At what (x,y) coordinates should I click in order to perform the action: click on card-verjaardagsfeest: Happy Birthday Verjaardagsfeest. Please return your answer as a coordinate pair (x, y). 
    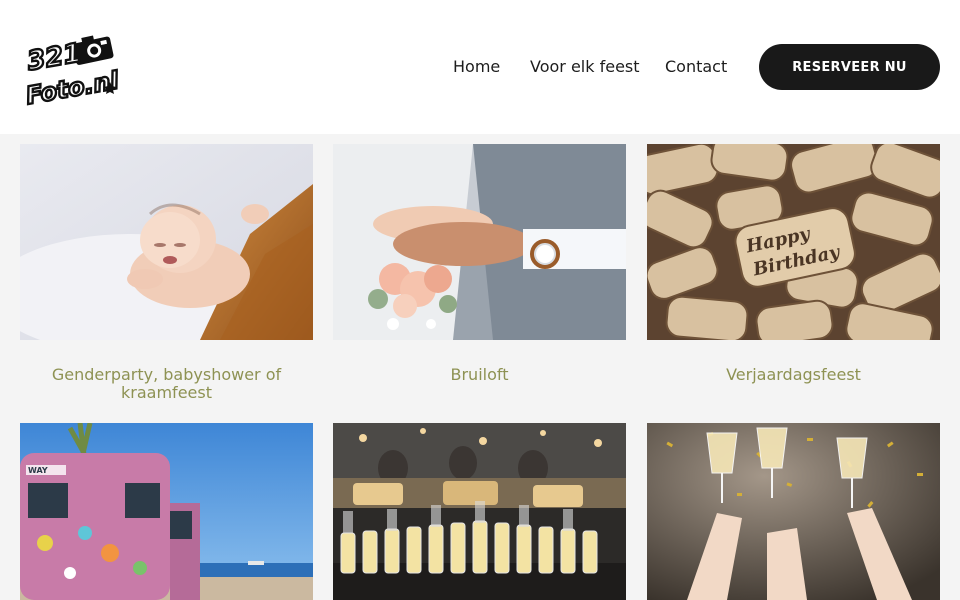
    Looking at the image, I should click on (793, 264).